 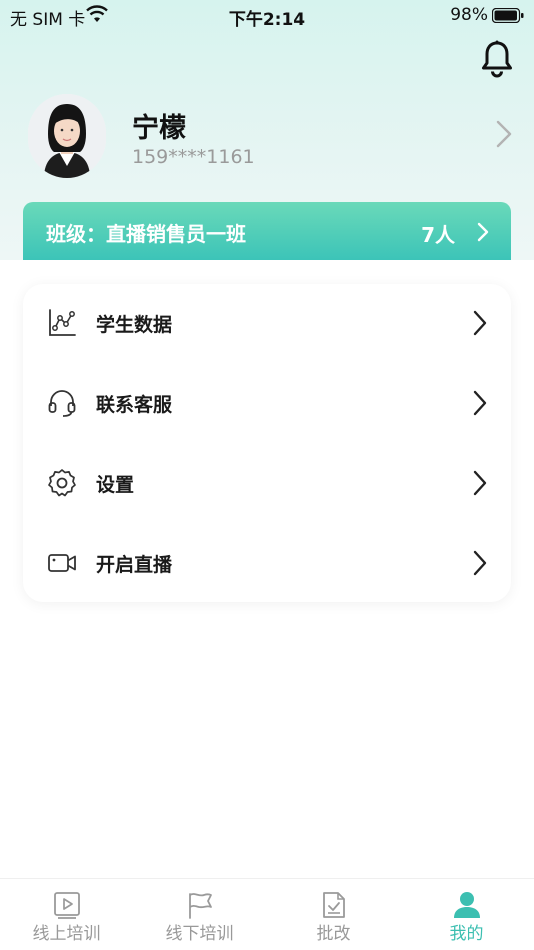 What do you see at coordinates (193, 157) in the screenshot?
I see `user-phone: 159****1161` at bounding box center [193, 157].